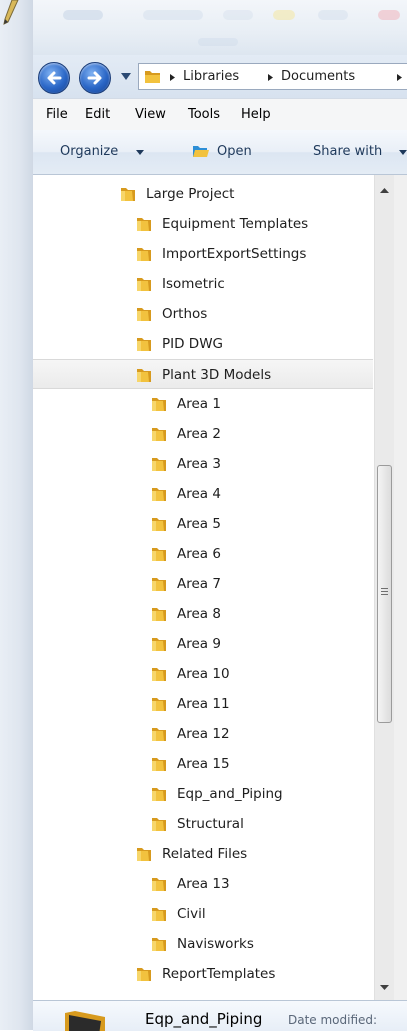 Image resolution: width=407 pixels, height=1031 pixels. What do you see at coordinates (199, 644) in the screenshot?
I see `tree-item-label: Area 9` at bounding box center [199, 644].